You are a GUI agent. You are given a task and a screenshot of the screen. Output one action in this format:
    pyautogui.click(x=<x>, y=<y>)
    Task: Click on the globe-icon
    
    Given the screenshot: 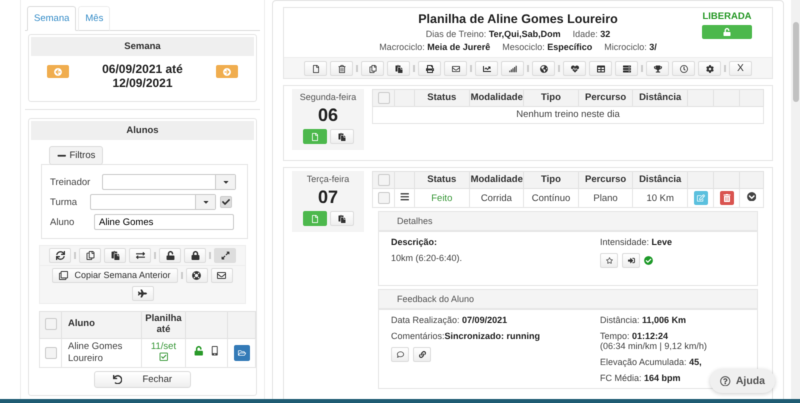 What is the action you would take?
    pyautogui.click(x=544, y=68)
    